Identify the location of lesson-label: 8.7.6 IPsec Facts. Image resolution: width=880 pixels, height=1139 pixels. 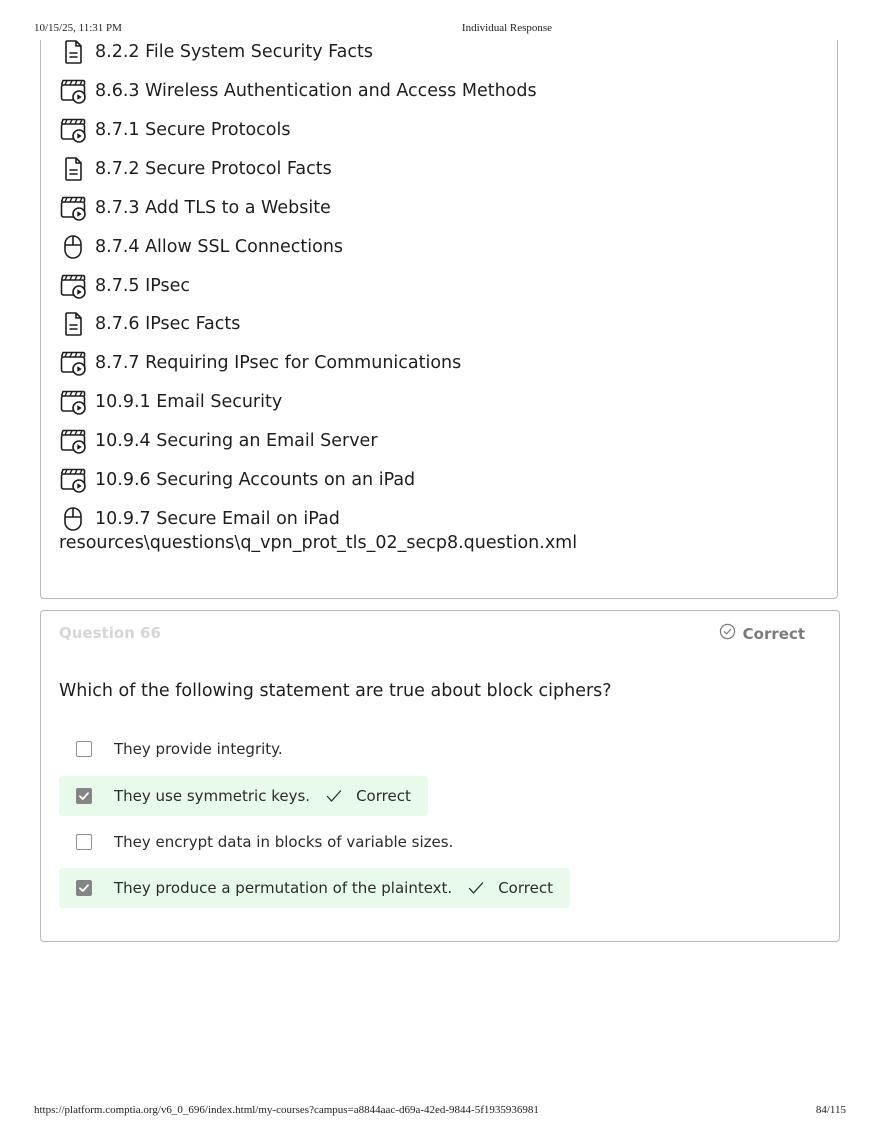
(168, 324).